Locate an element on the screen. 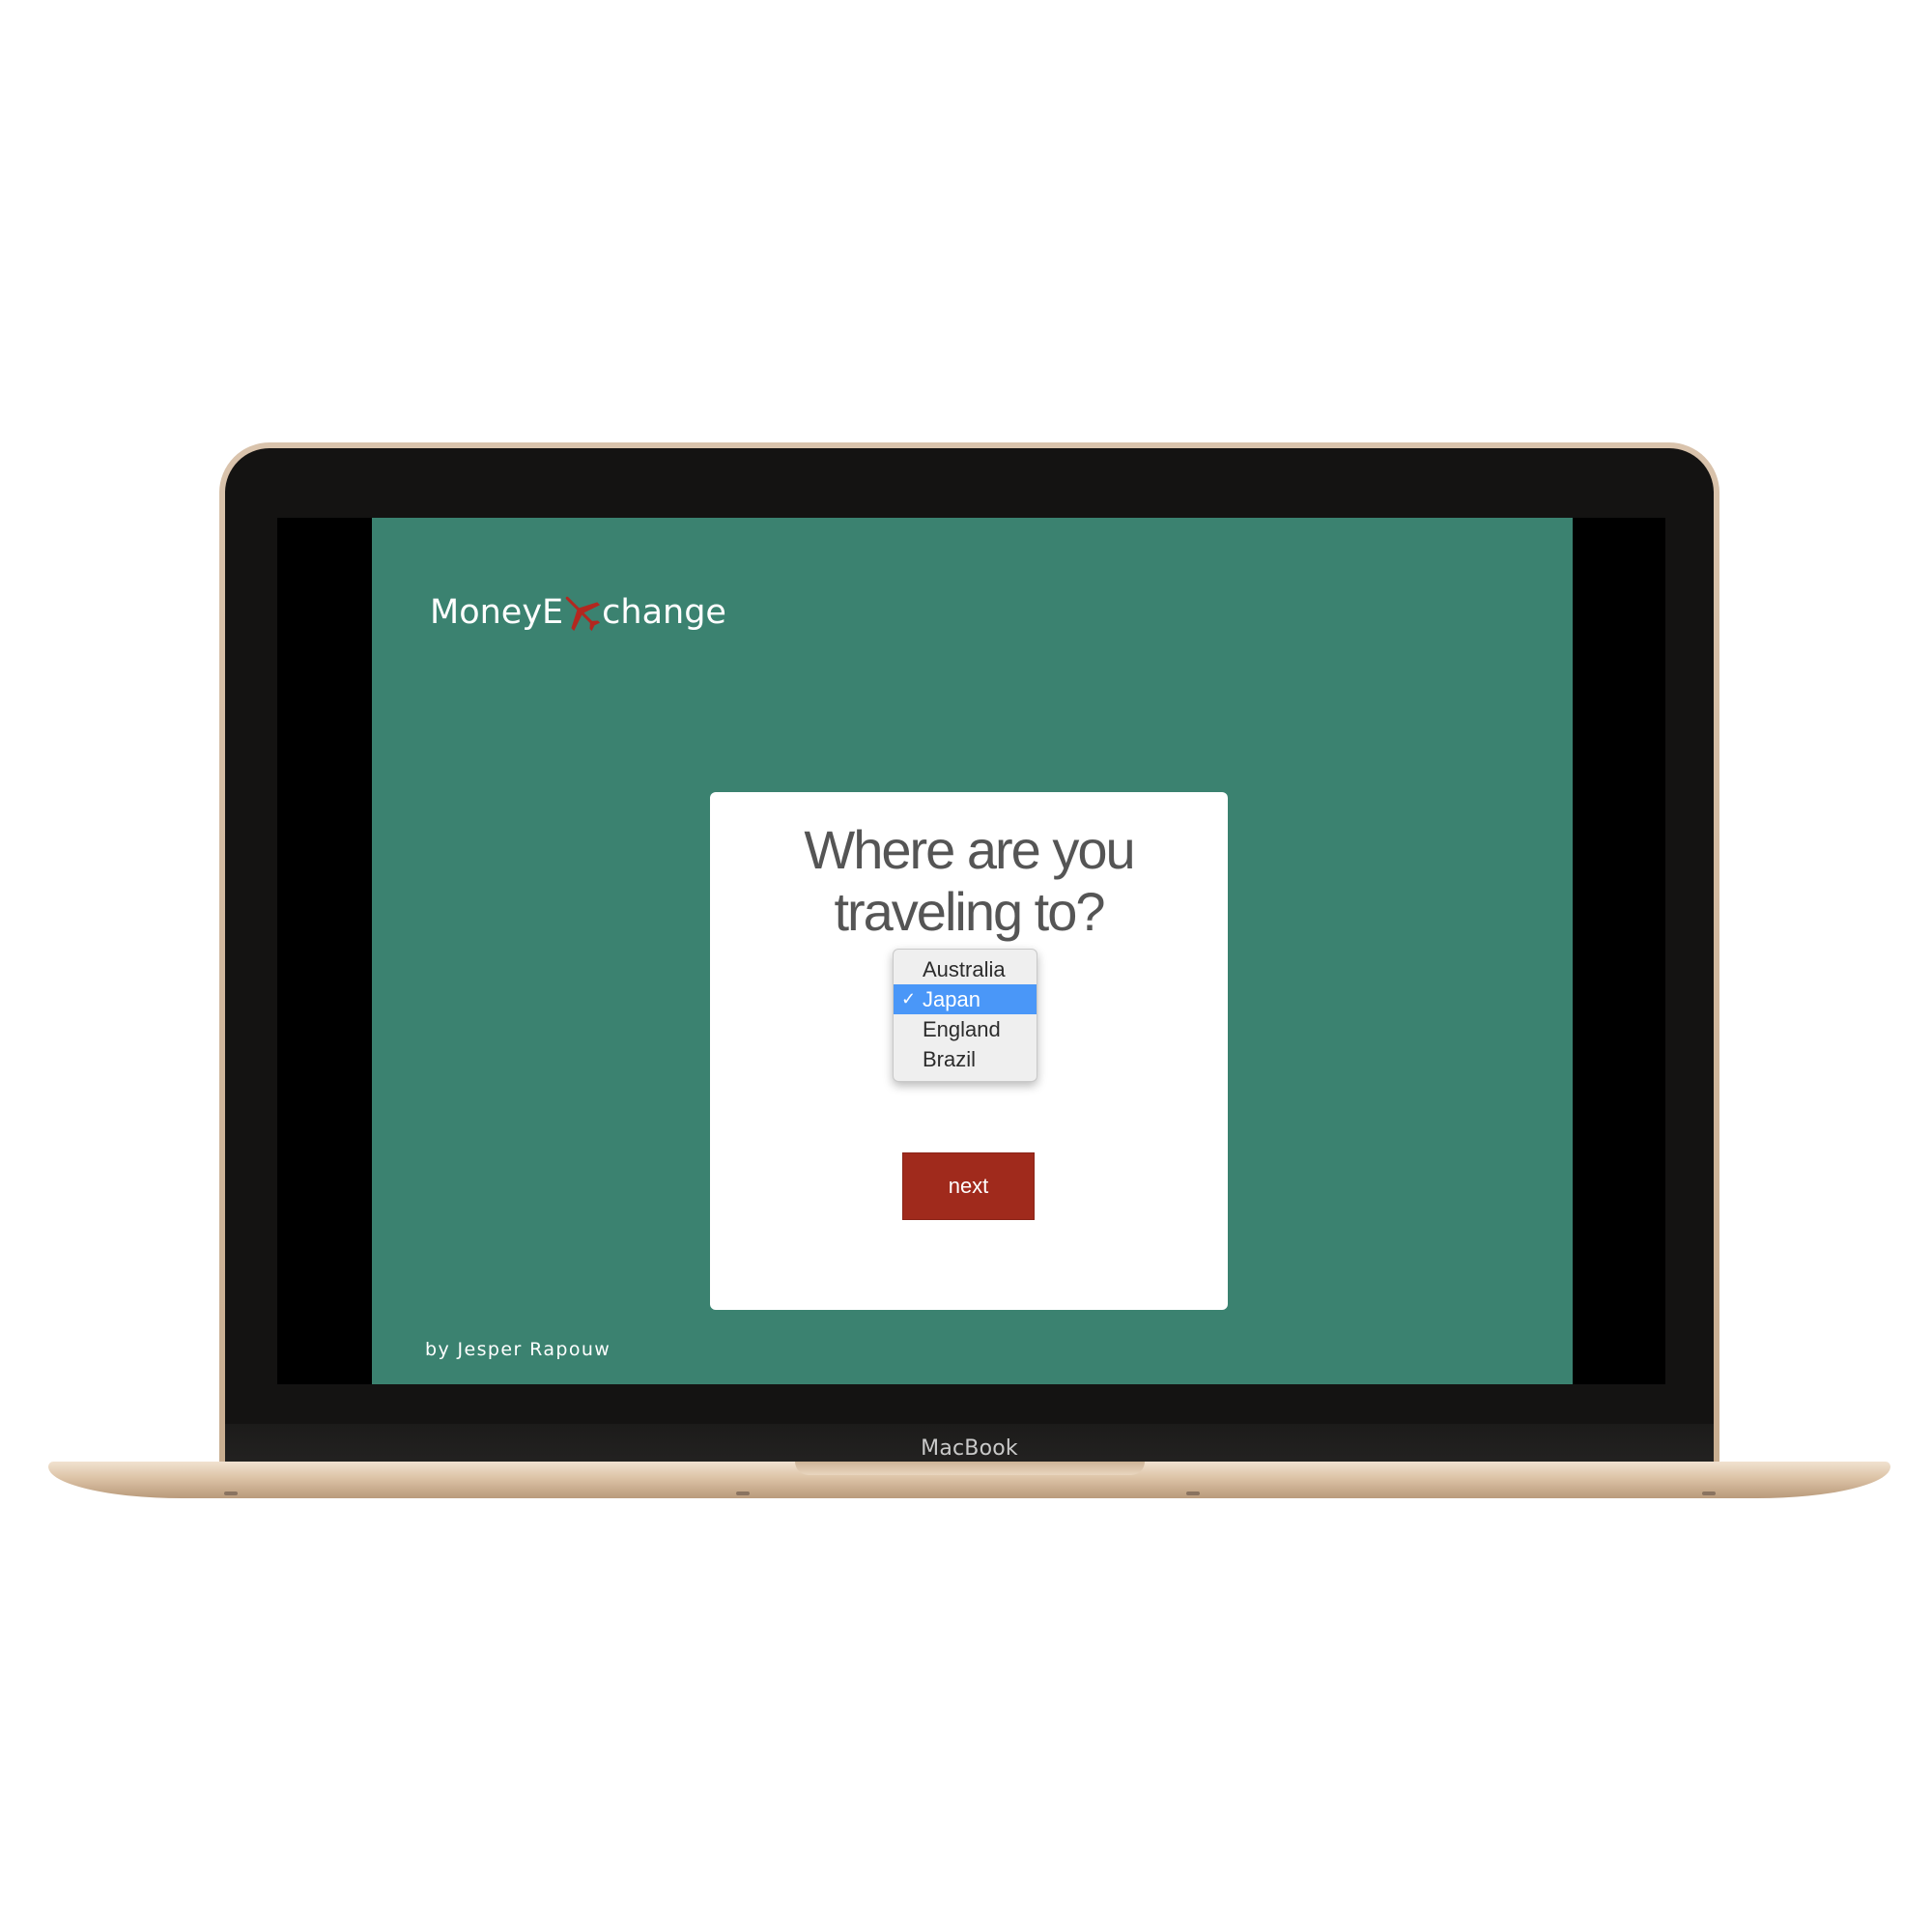  author-byline: by Jesper Rapouw is located at coordinates (518, 1349).